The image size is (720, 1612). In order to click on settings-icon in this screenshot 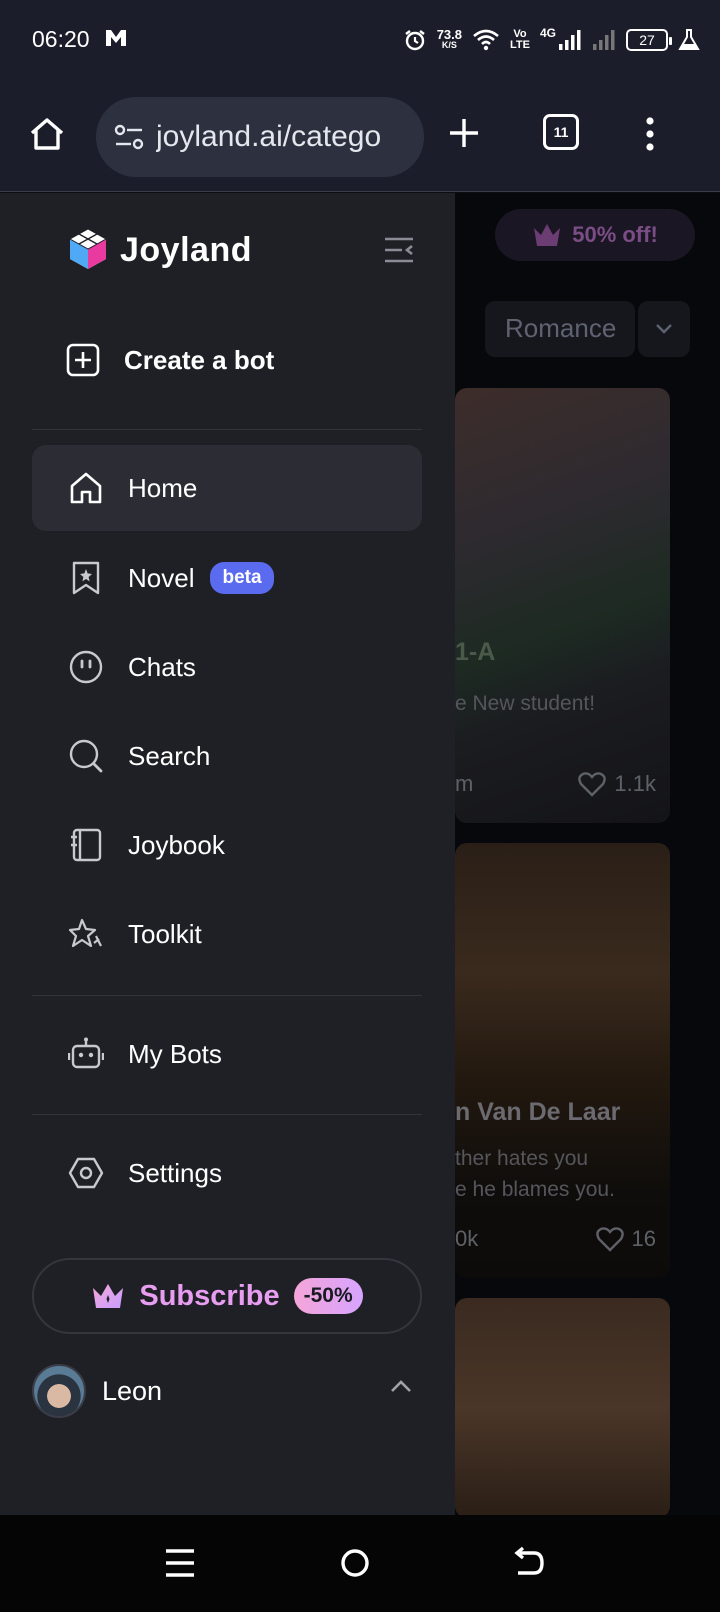, I will do `click(86, 1173)`.